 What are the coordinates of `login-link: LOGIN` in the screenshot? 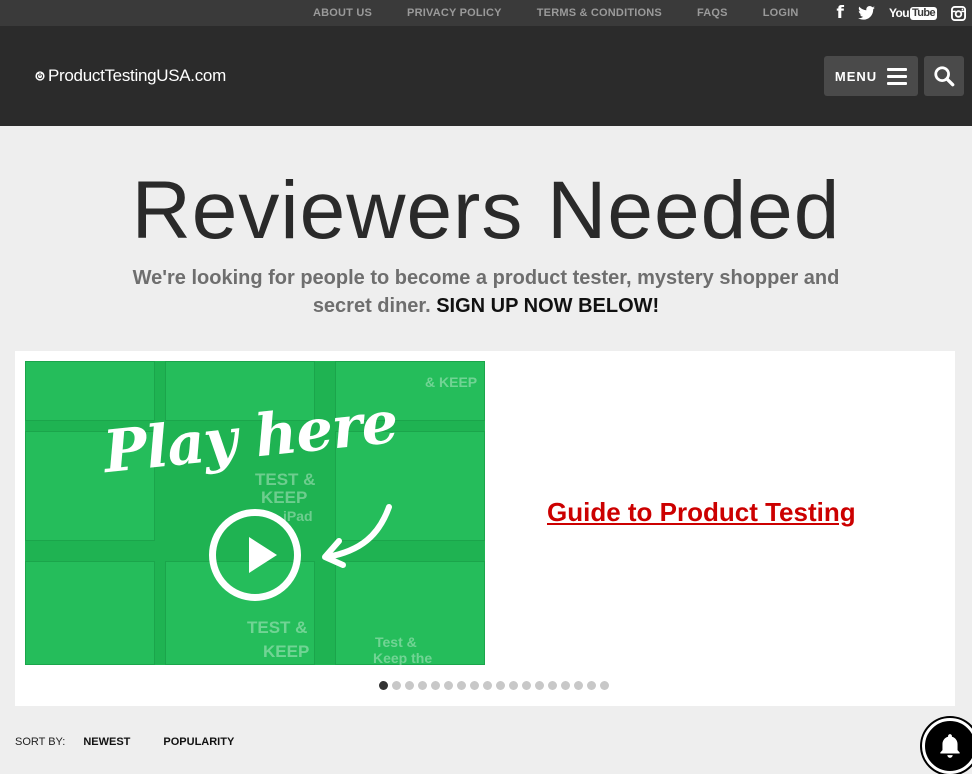 It's located at (781, 13).